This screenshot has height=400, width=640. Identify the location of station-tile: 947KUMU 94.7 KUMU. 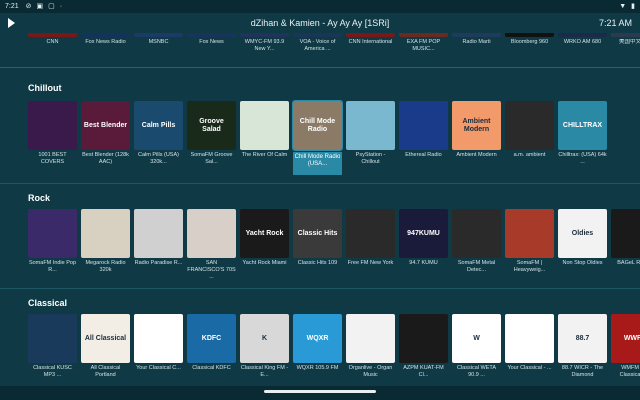
(423, 245).